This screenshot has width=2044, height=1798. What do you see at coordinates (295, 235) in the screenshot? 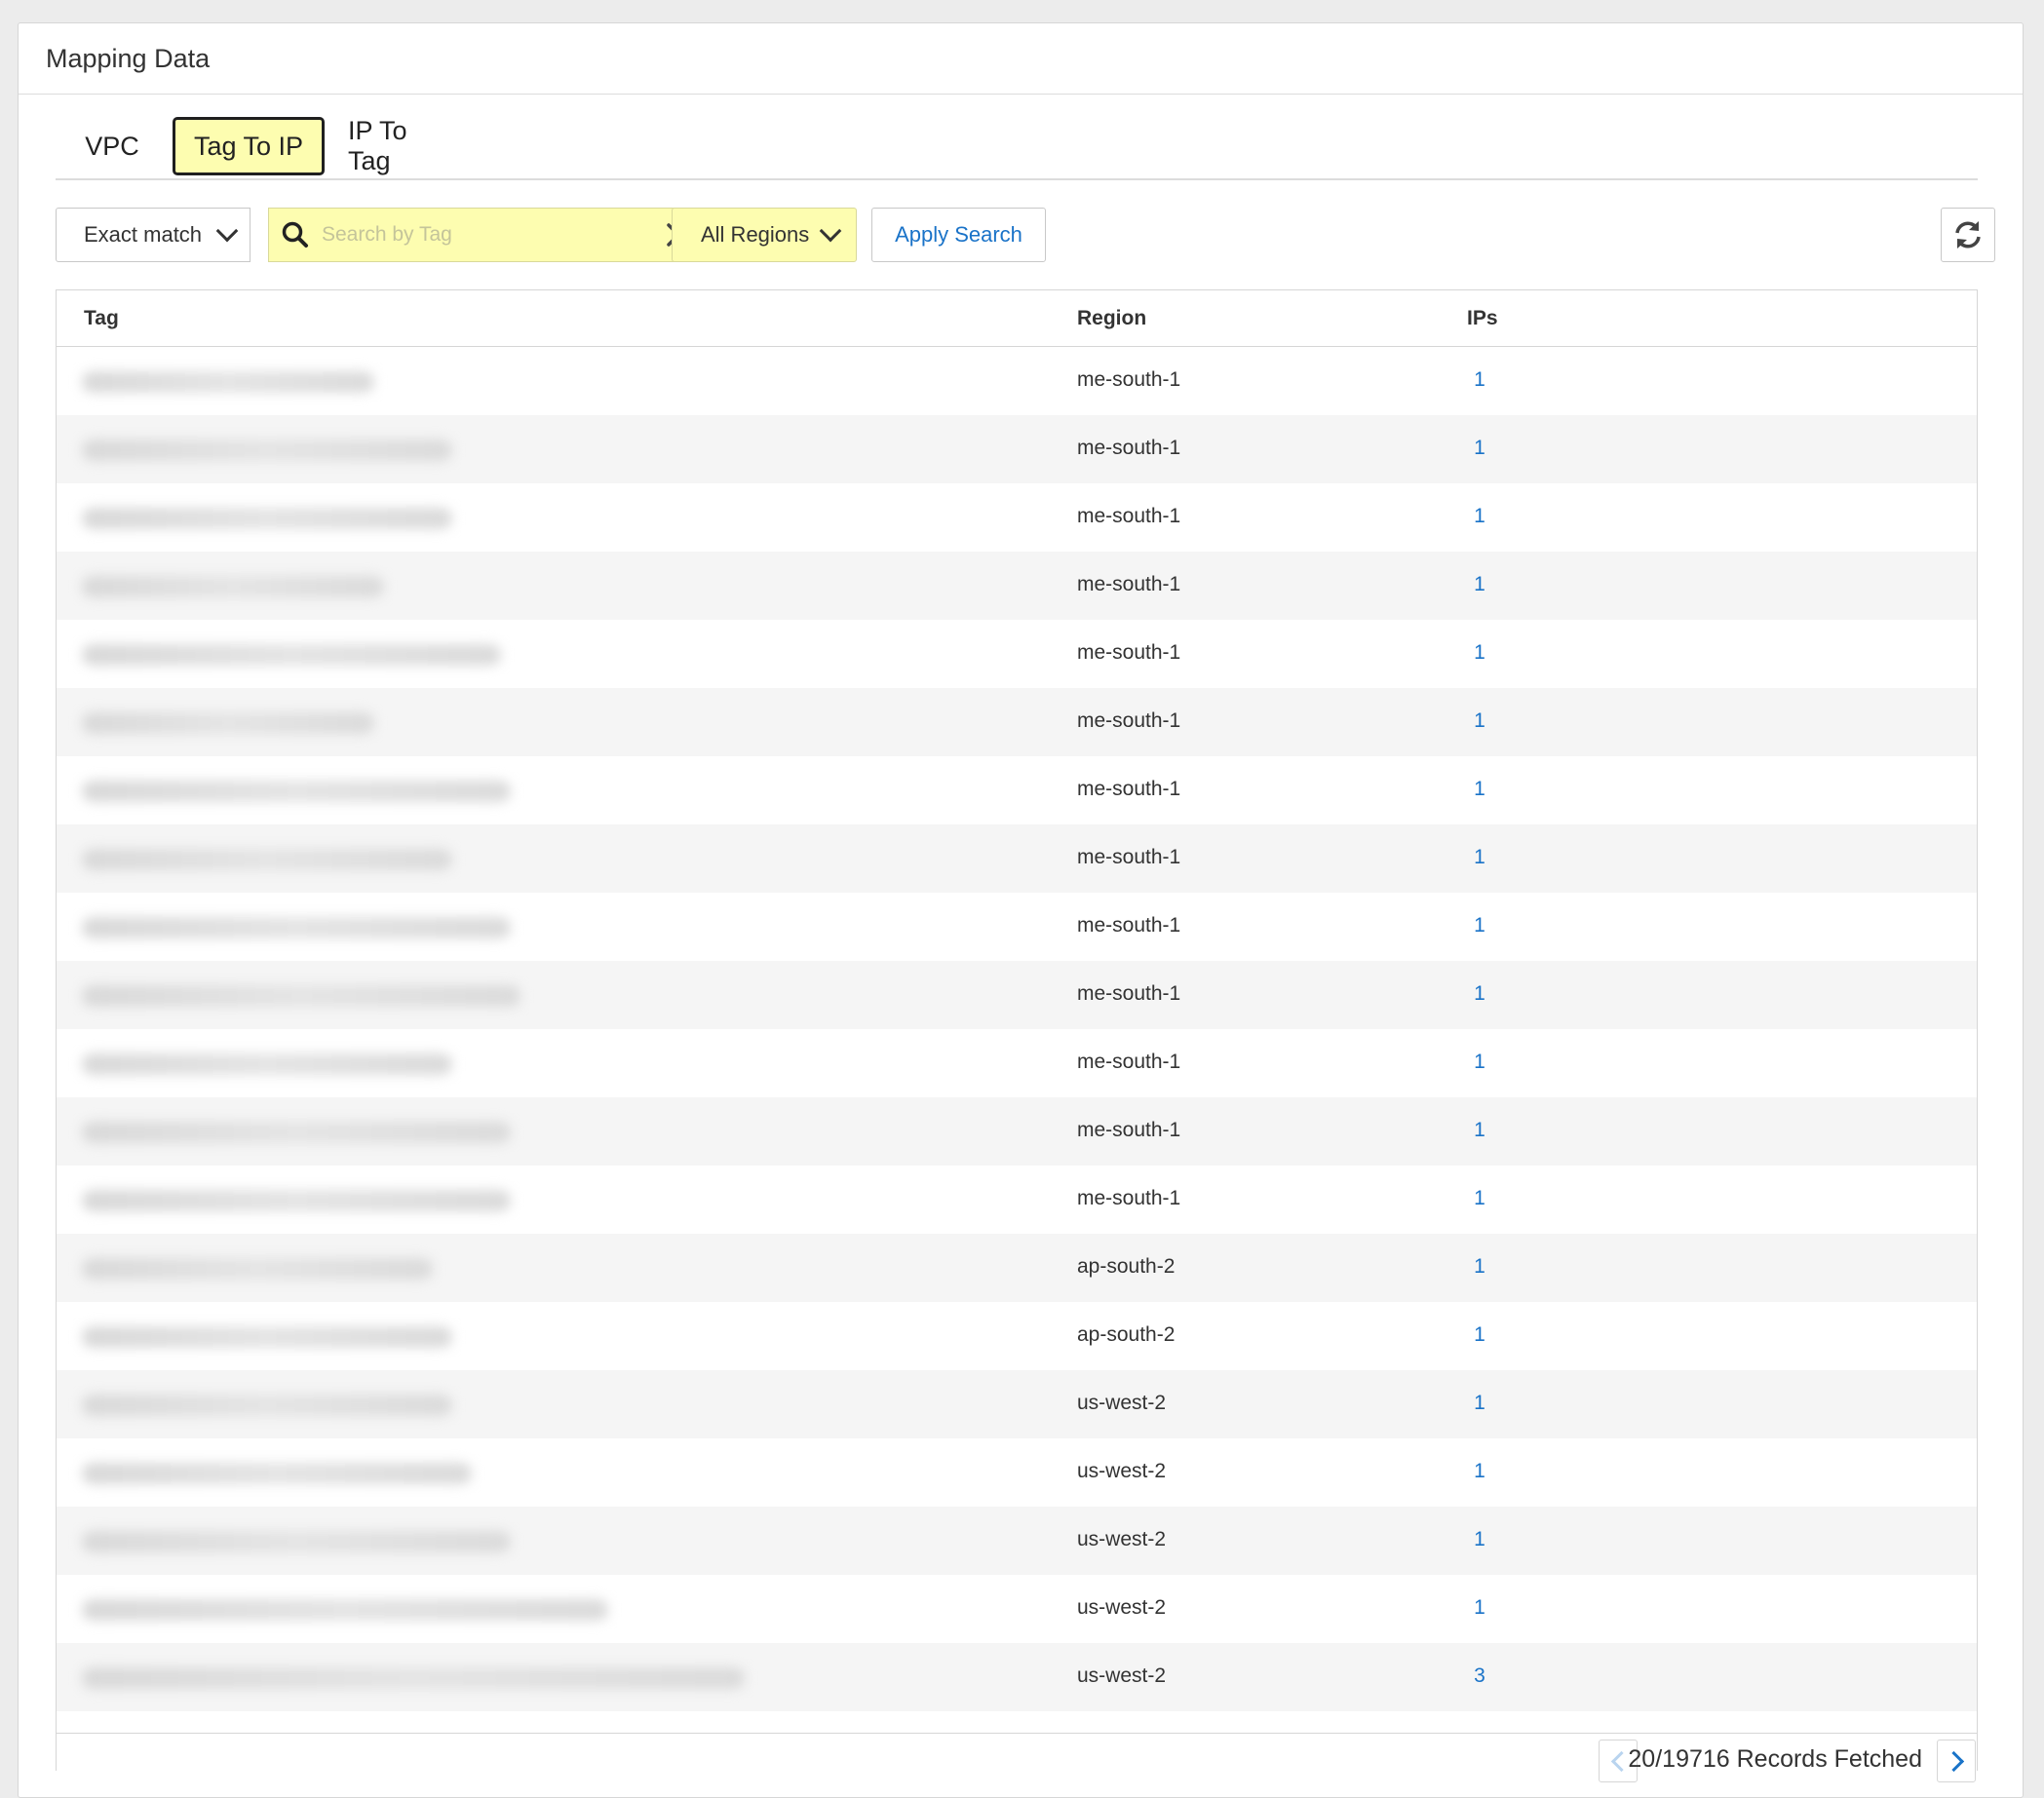
I see `search-icon` at bounding box center [295, 235].